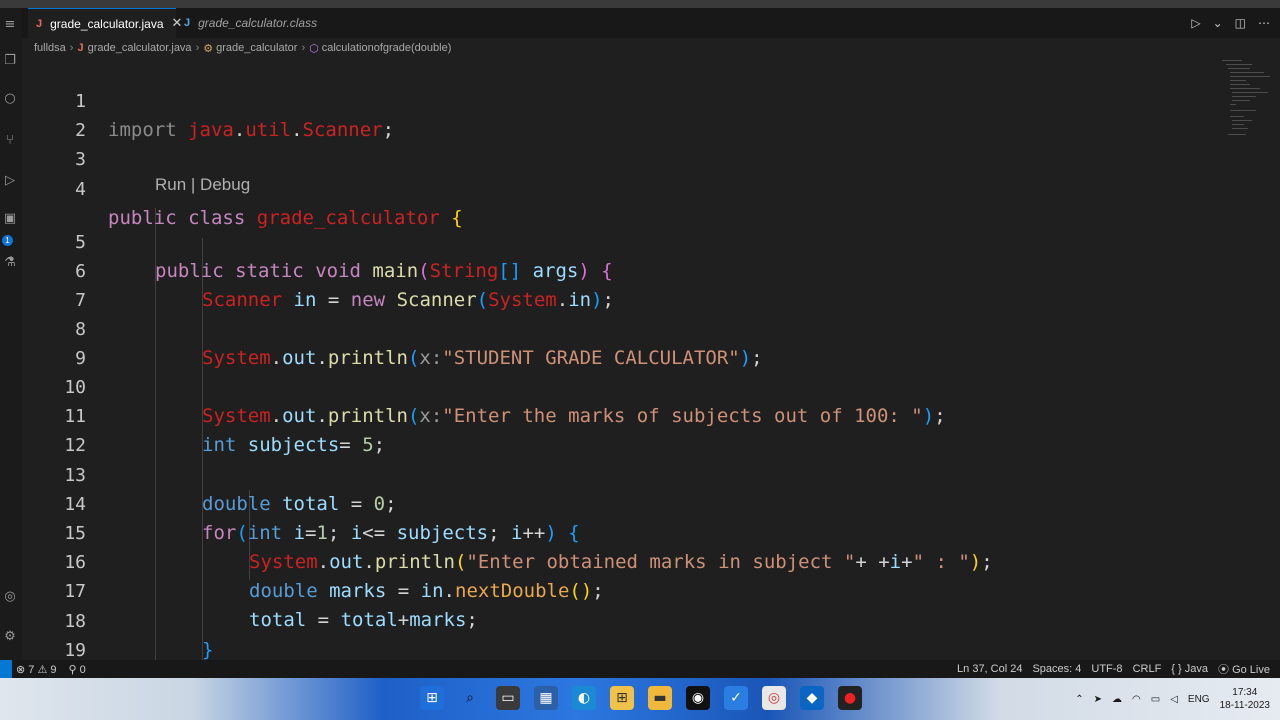 The width and height of the screenshot is (1280, 720). I want to click on code-line: 13 double total = 0;, so click(209, 473).